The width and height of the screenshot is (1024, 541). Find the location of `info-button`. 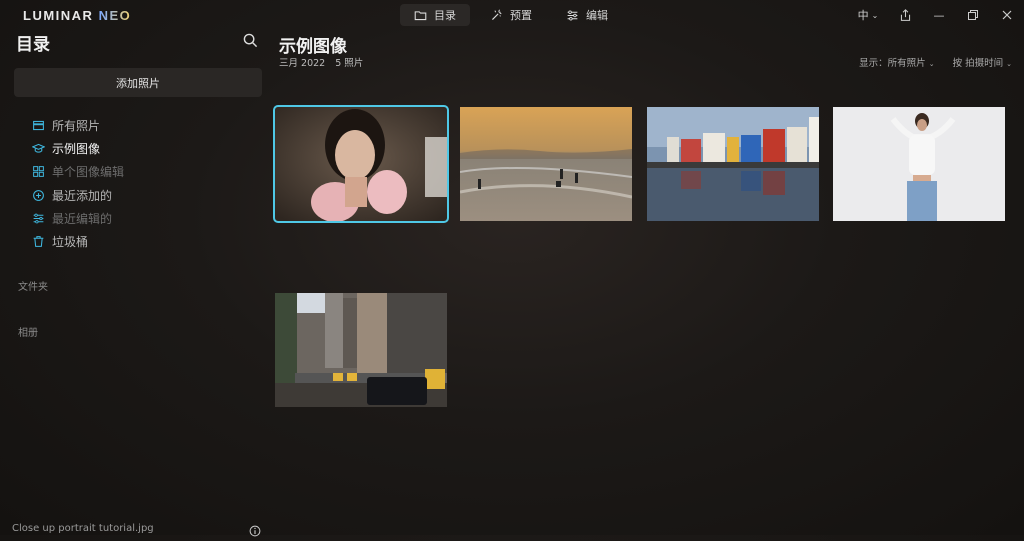

info-button is located at coordinates (255, 531).